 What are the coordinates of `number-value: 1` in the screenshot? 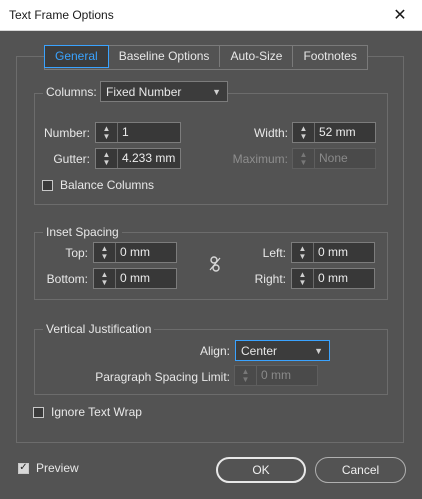 It's located at (125, 132).